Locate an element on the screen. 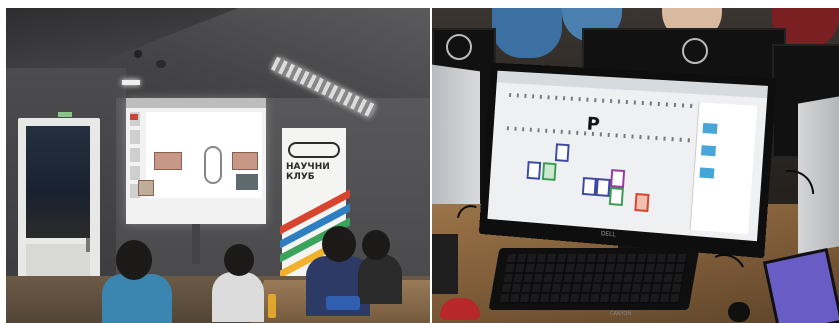 The width and height of the screenshot is (839, 323). banner-logo-icon is located at coordinates (314, 150).